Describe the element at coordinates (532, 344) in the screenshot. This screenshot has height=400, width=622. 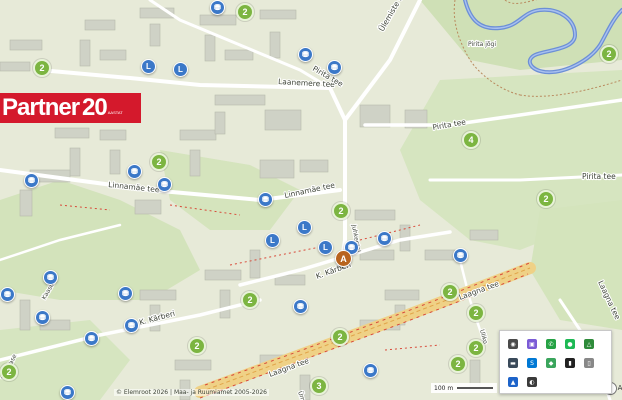
I see `purple-app-icon: ▣` at that location.